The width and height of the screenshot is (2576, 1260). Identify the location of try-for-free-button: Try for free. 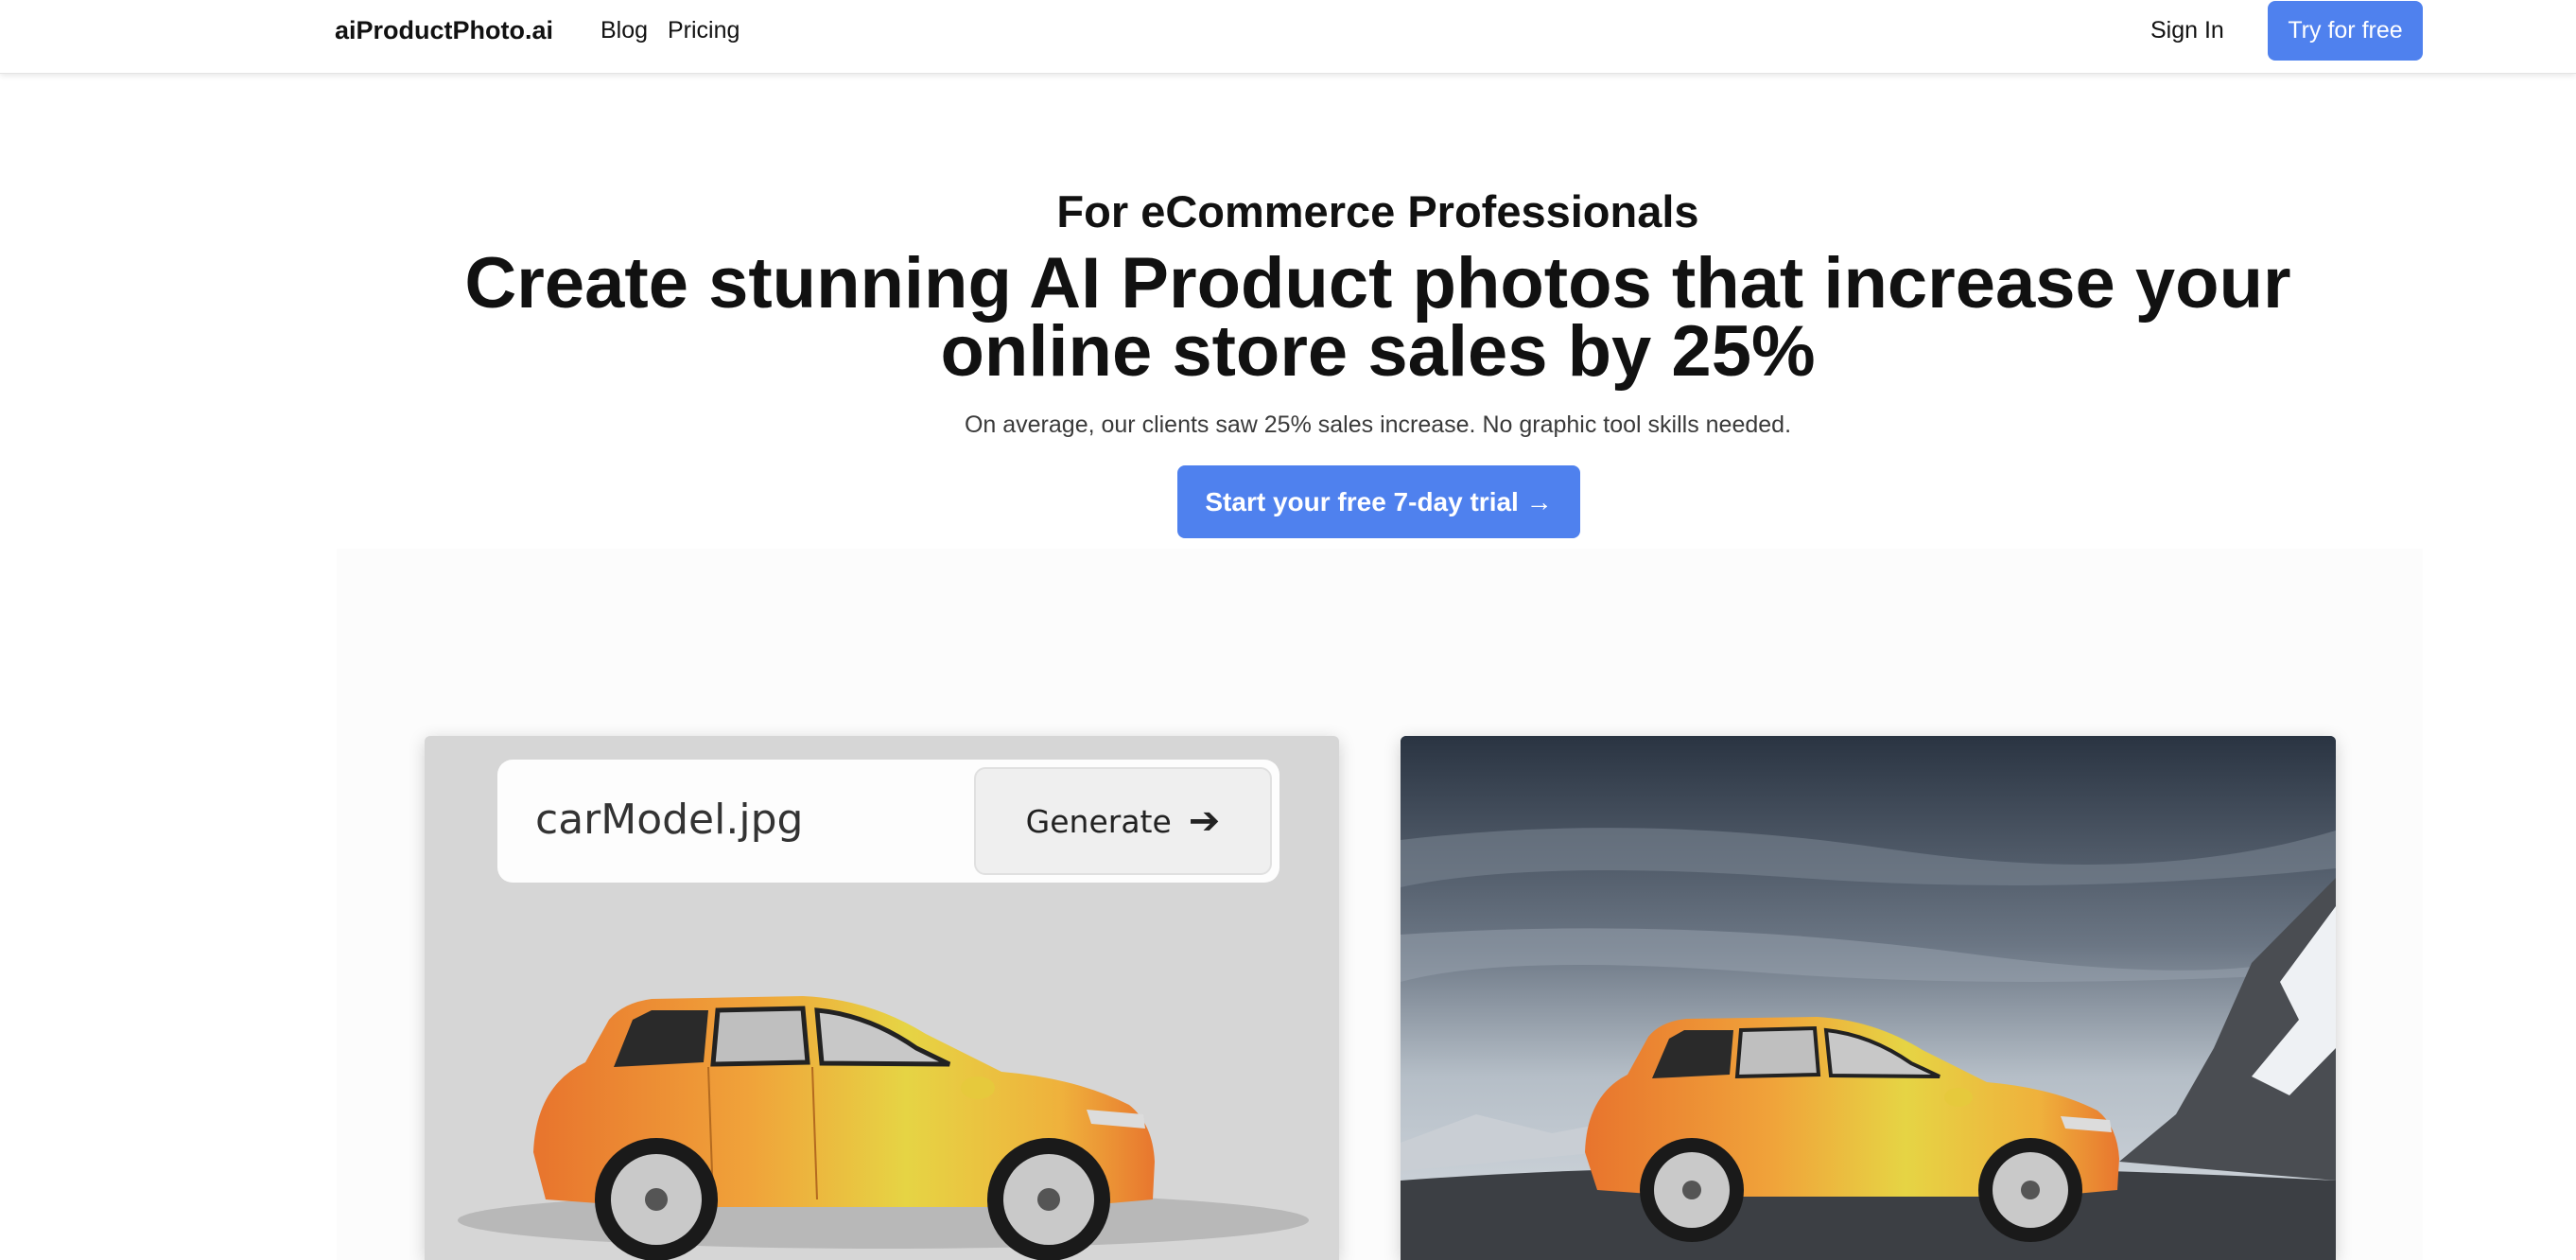
(2345, 31).